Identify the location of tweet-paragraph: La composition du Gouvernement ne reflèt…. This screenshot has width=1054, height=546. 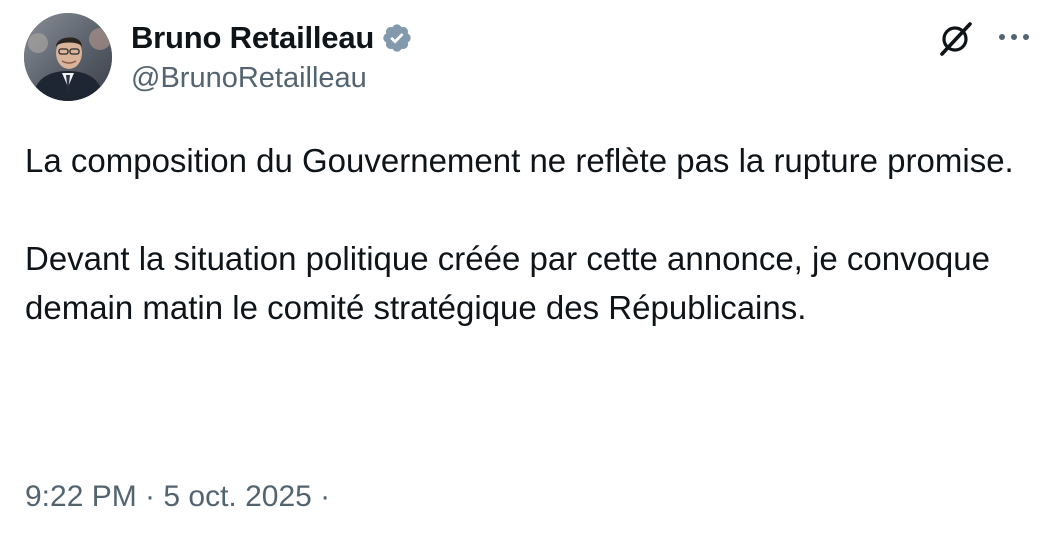
(519, 160).